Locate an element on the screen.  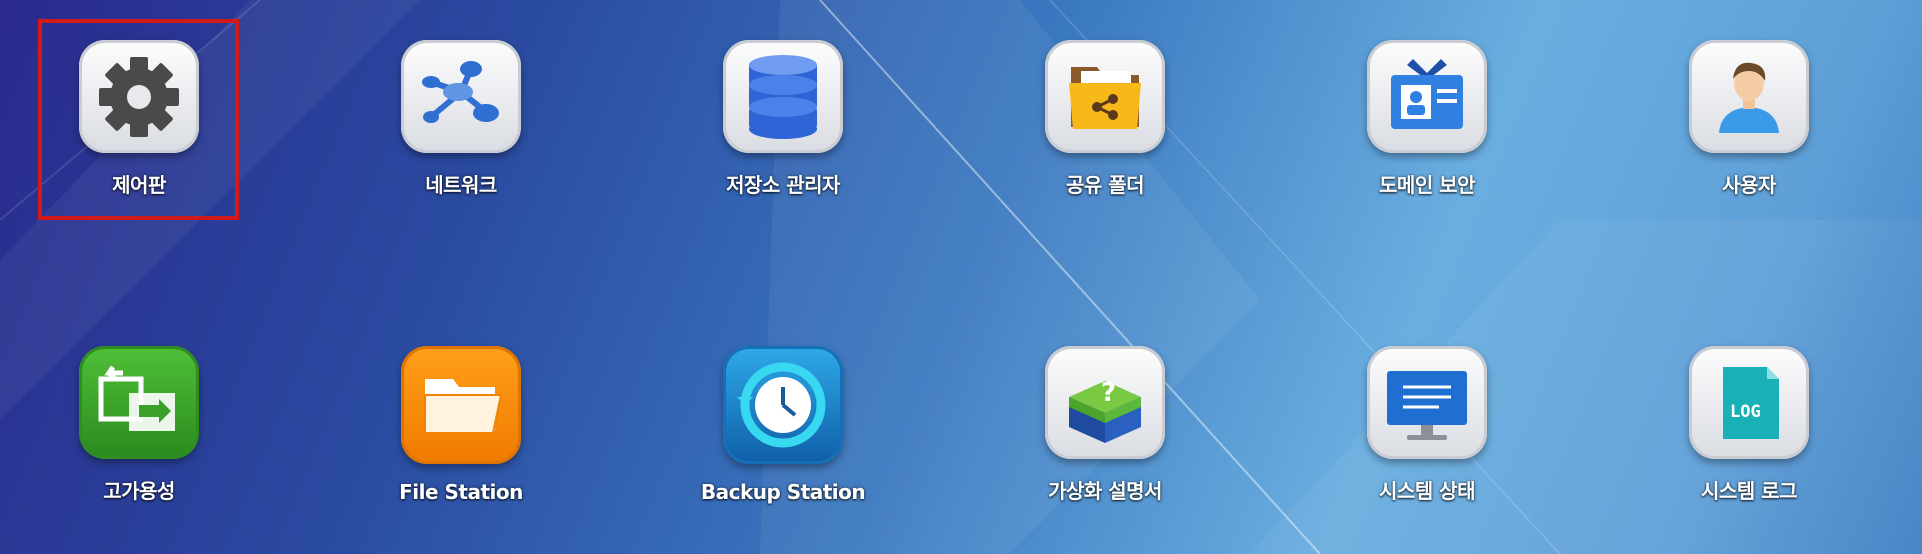
app-tile: LOG is located at coordinates (1749, 402).